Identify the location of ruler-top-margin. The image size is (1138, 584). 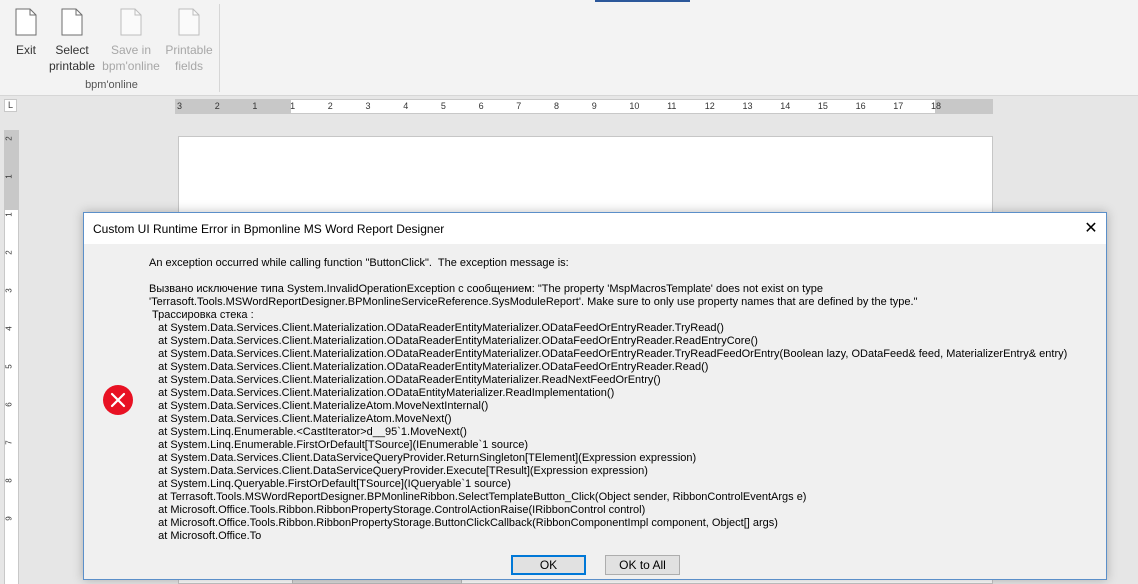
(11, 170).